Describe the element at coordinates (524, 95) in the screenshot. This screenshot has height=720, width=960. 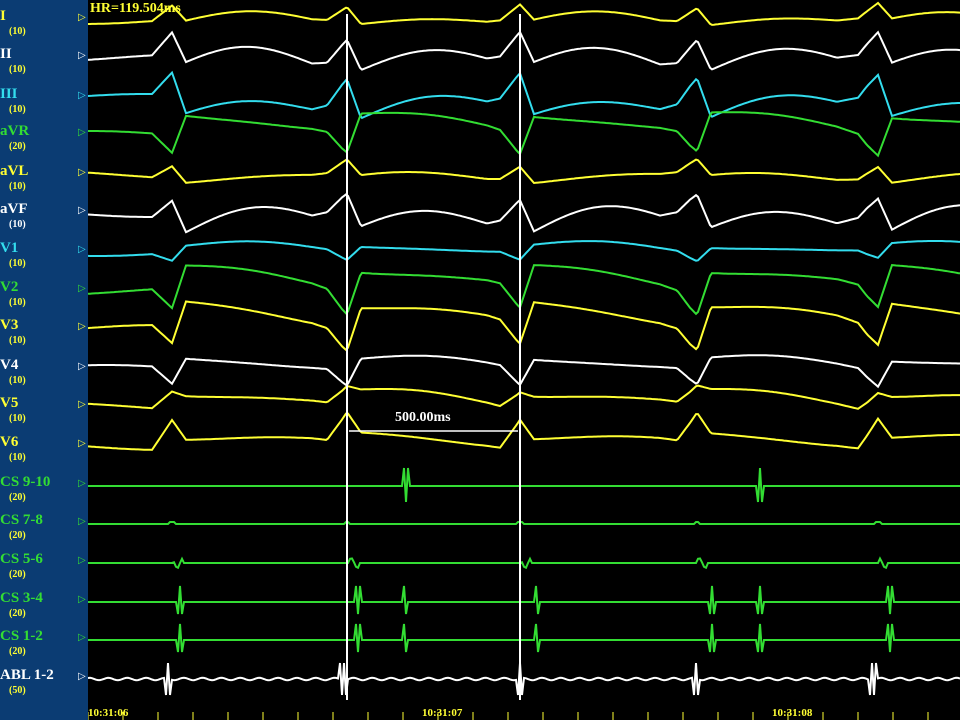
I see `trace-iii` at that location.